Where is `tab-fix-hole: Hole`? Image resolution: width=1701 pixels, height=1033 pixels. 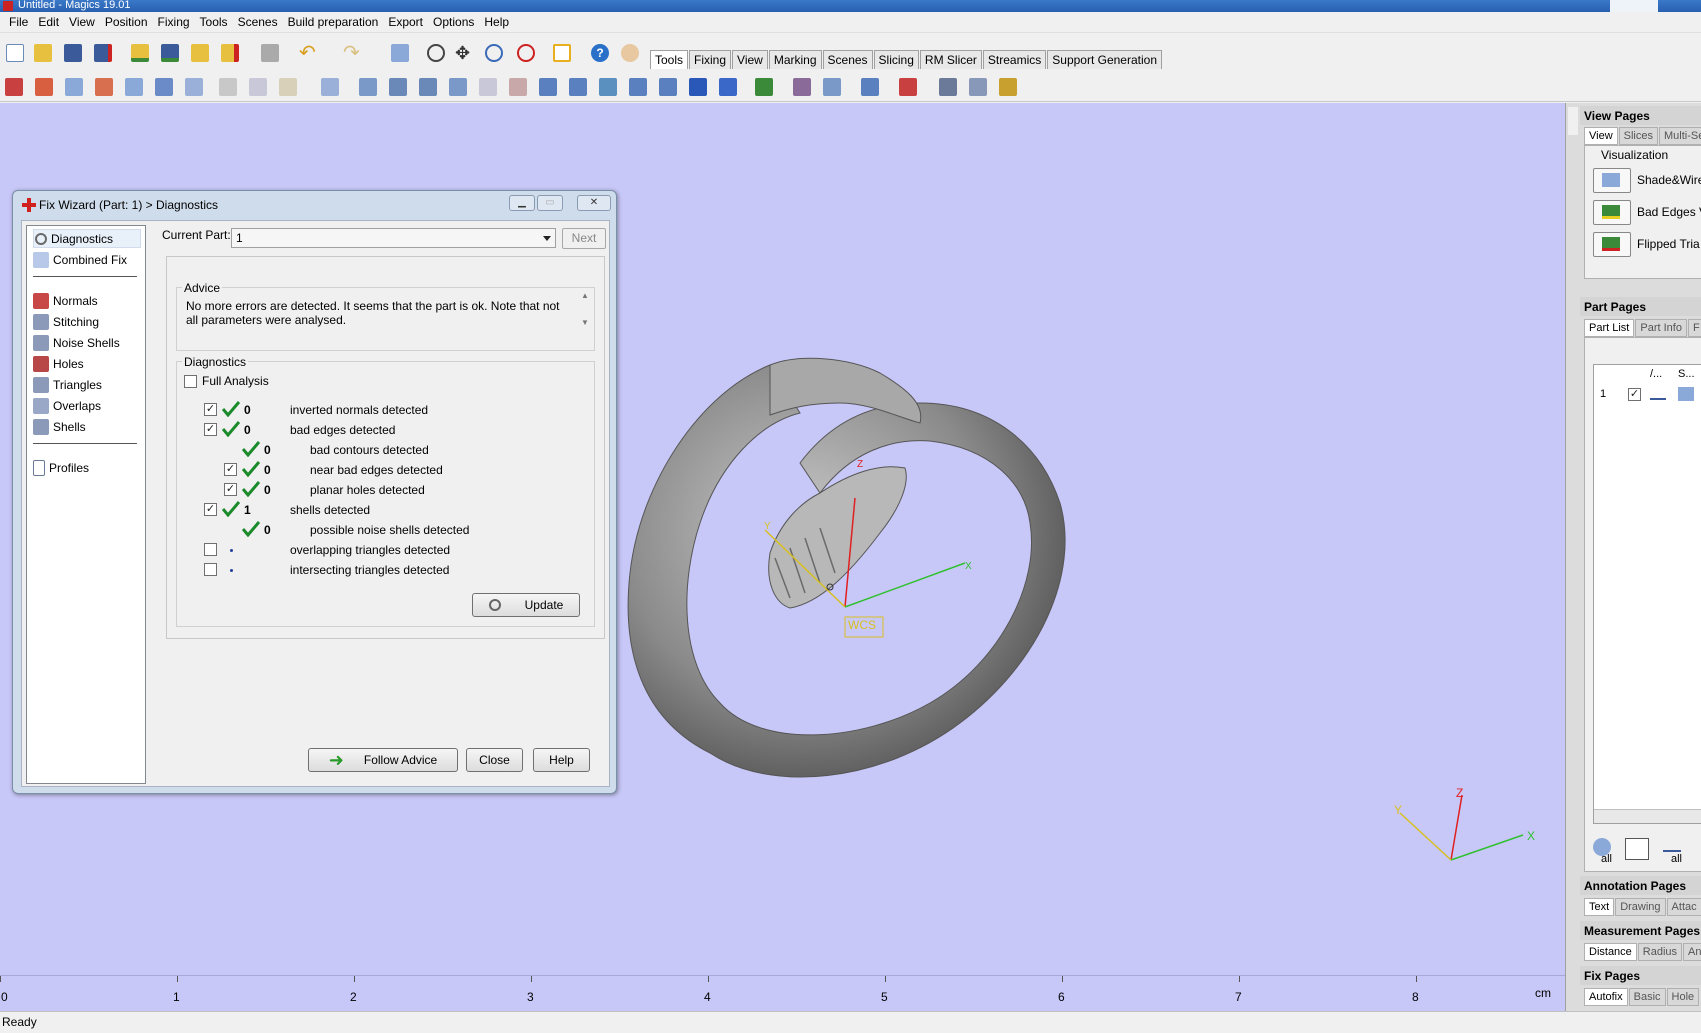 tab-fix-hole: Hole is located at coordinates (1683, 997).